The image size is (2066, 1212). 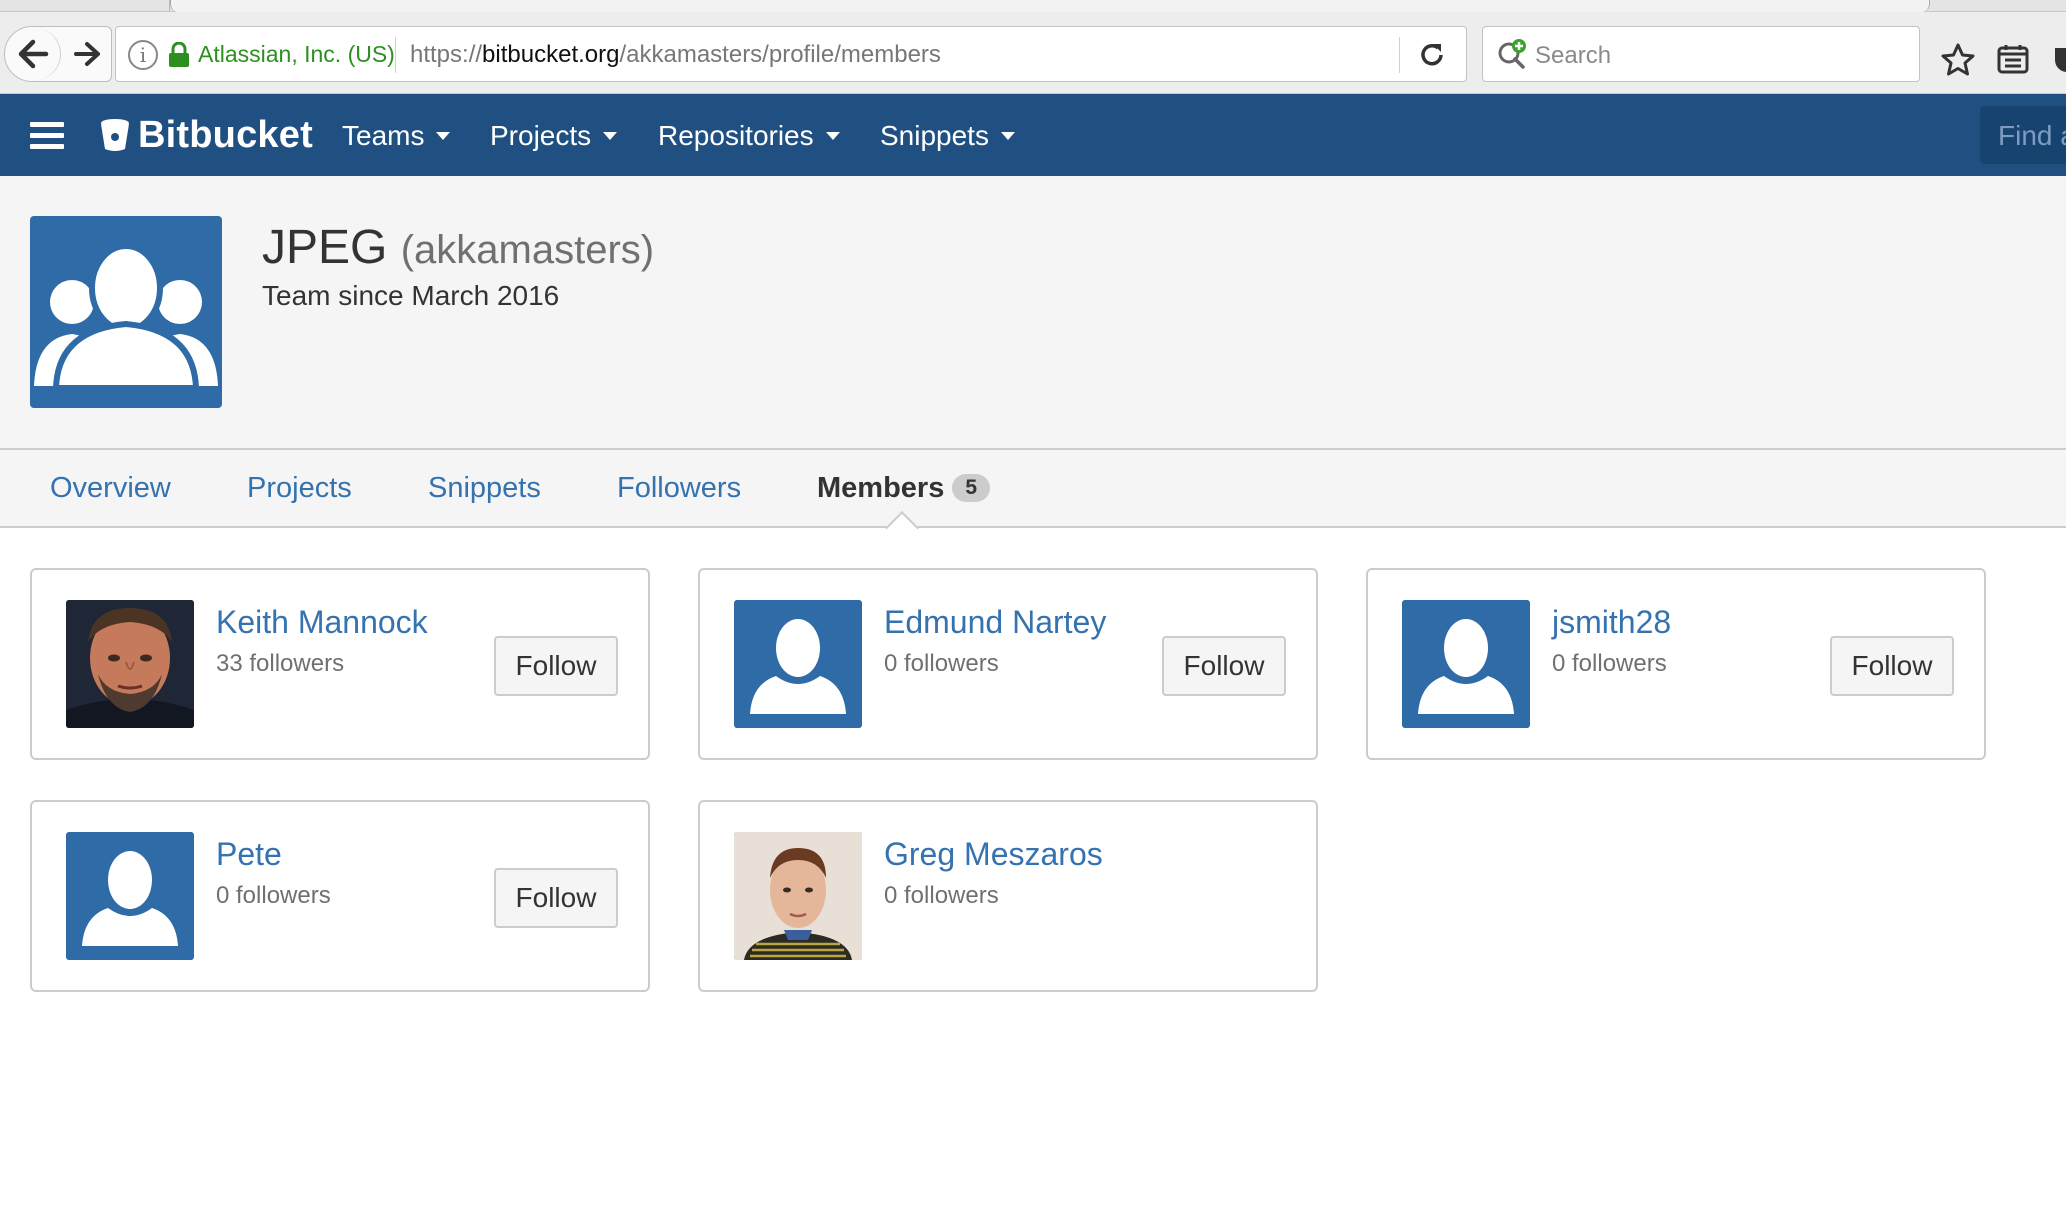 What do you see at coordinates (484, 488) in the screenshot?
I see `tab-snippets: Snippets` at bounding box center [484, 488].